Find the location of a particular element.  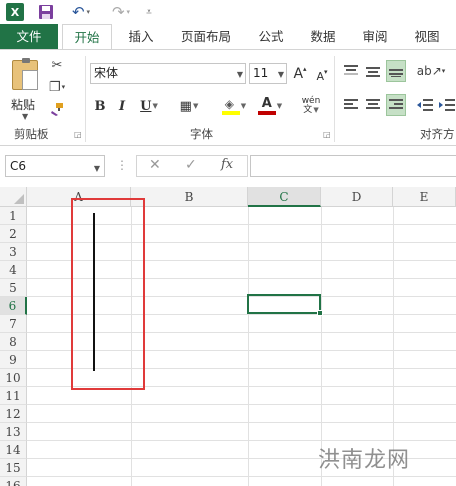

underline-button: U ▼ is located at coordinates (149, 106).